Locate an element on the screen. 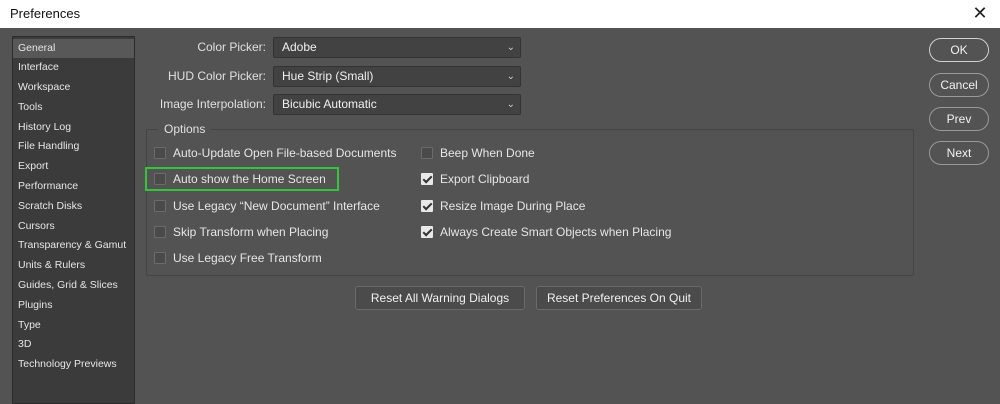 This screenshot has width=1000, height=404. sidebar-item-file-handling: File Handling is located at coordinates (73, 146).